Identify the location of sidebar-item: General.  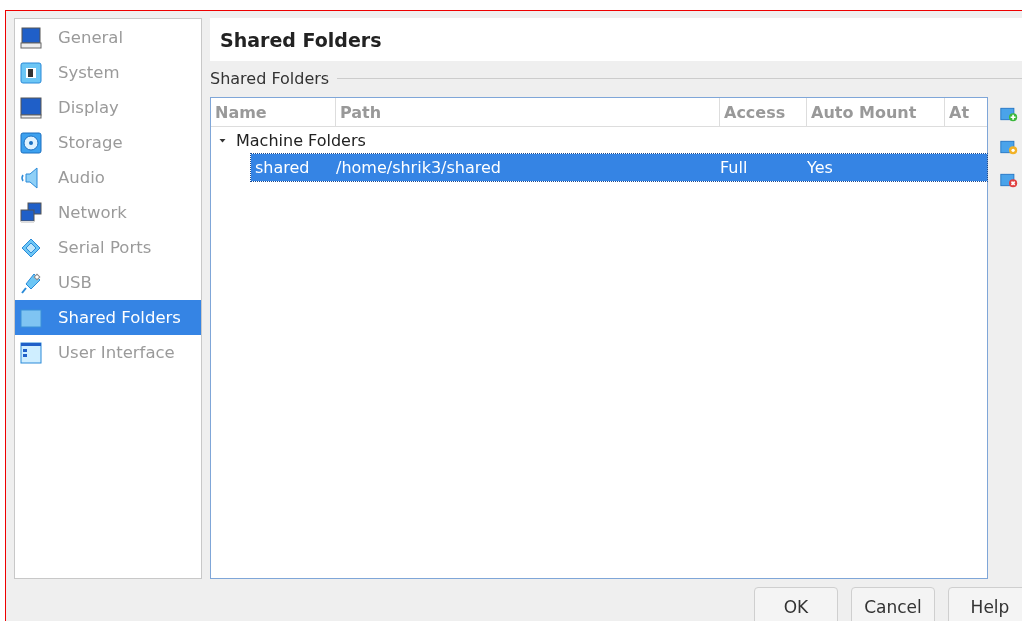
(108, 37).